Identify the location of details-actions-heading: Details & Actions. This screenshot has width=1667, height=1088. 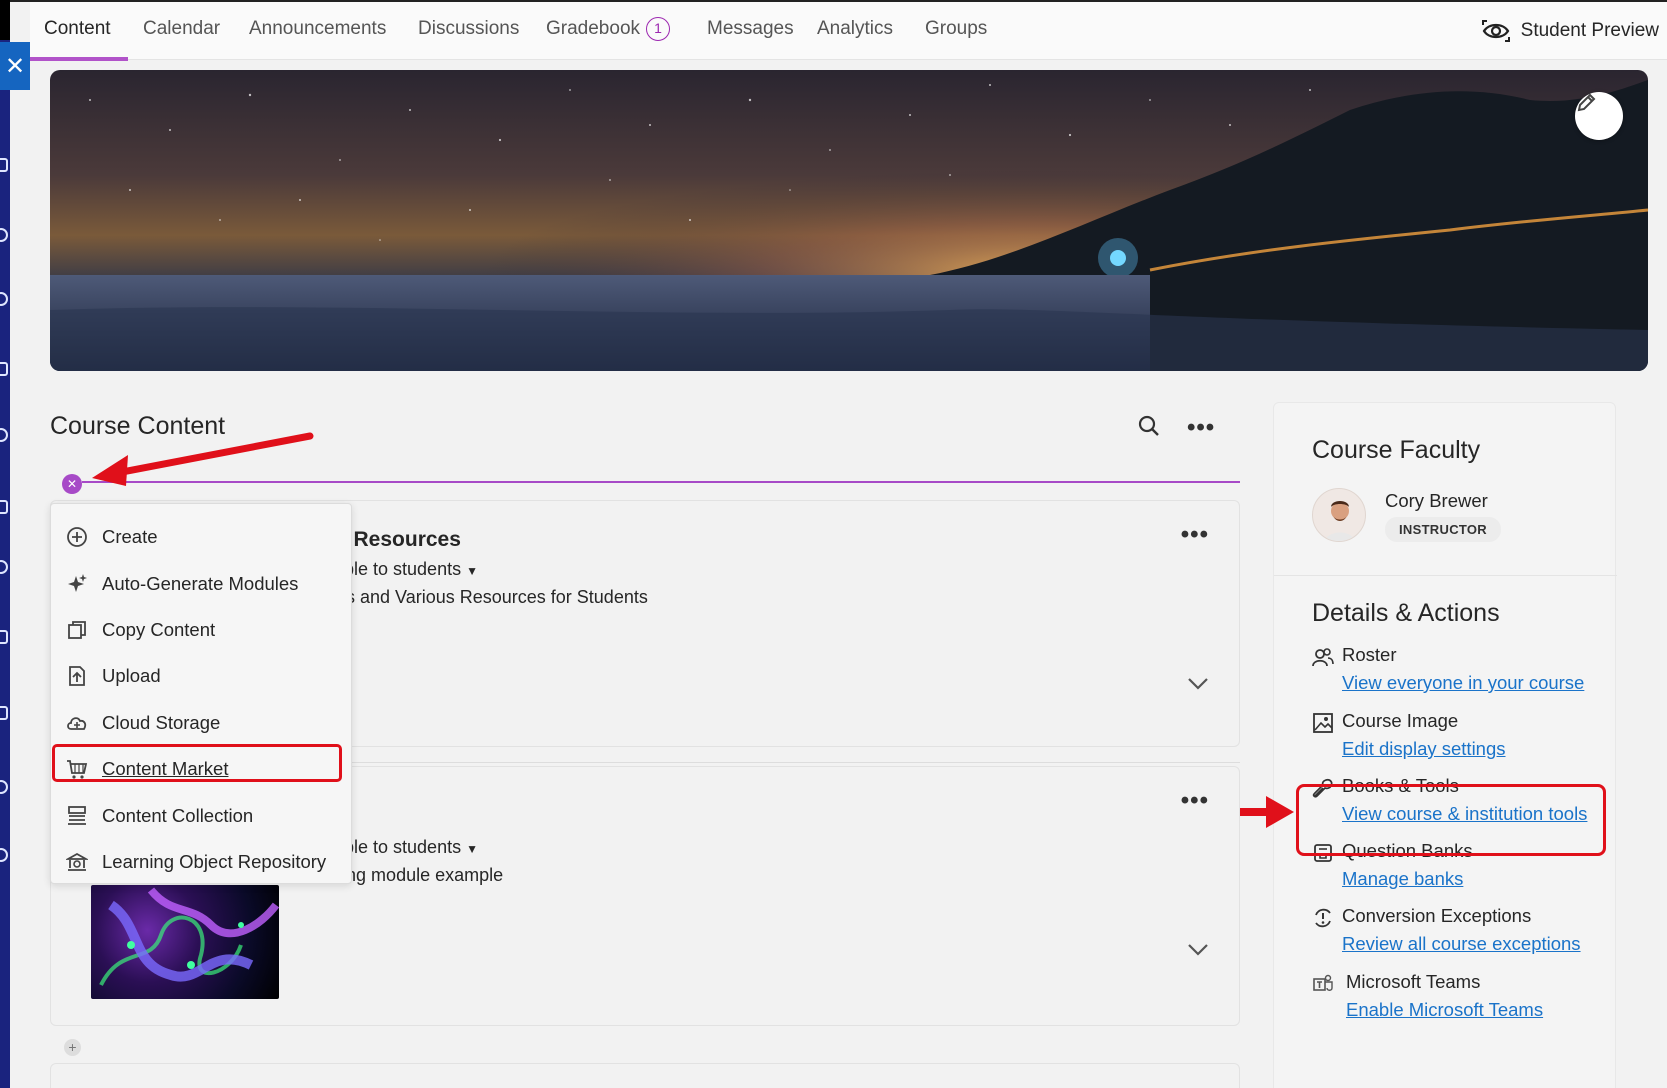
(1406, 613).